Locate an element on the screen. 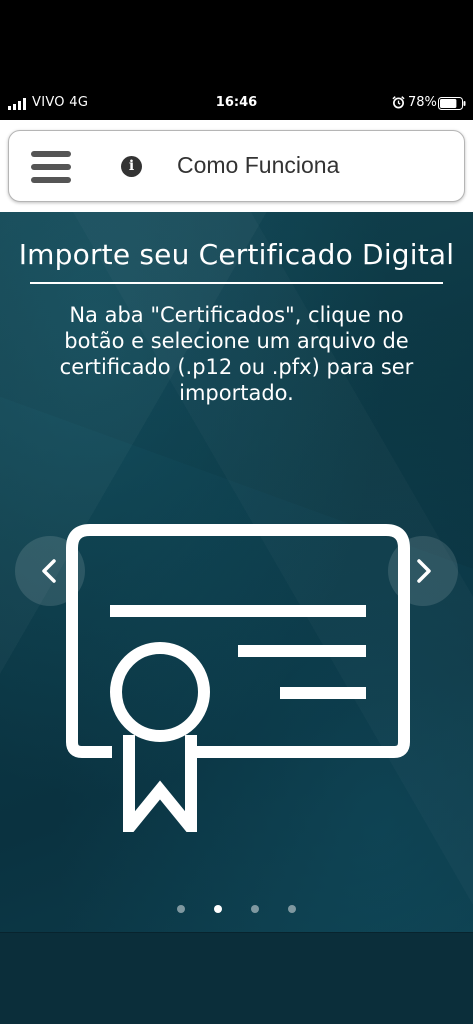 Image resolution: width=473 pixels, height=1024 pixels. next-slide-button is located at coordinates (423, 571).